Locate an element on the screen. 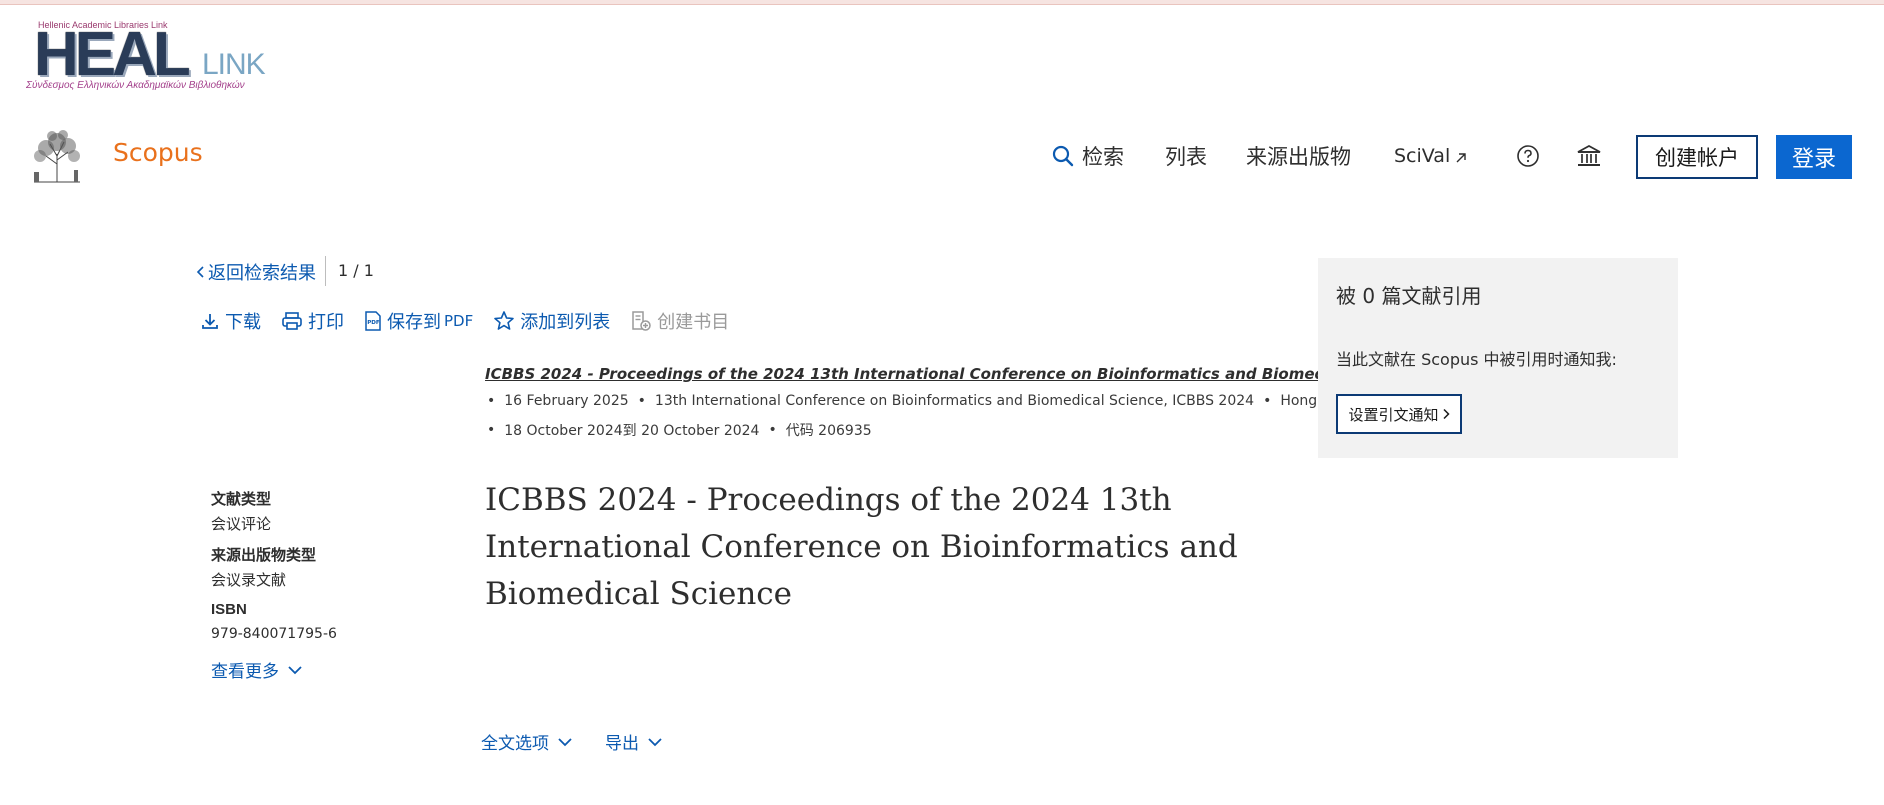 The width and height of the screenshot is (1884, 805). save-pdf-suffix: PDF is located at coordinates (459, 321).